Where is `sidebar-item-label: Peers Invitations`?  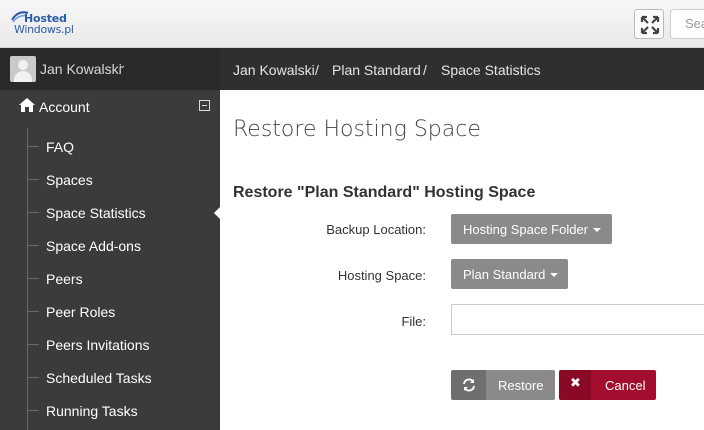
sidebar-item-label: Peers Invitations is located at coordinates (98, 345).